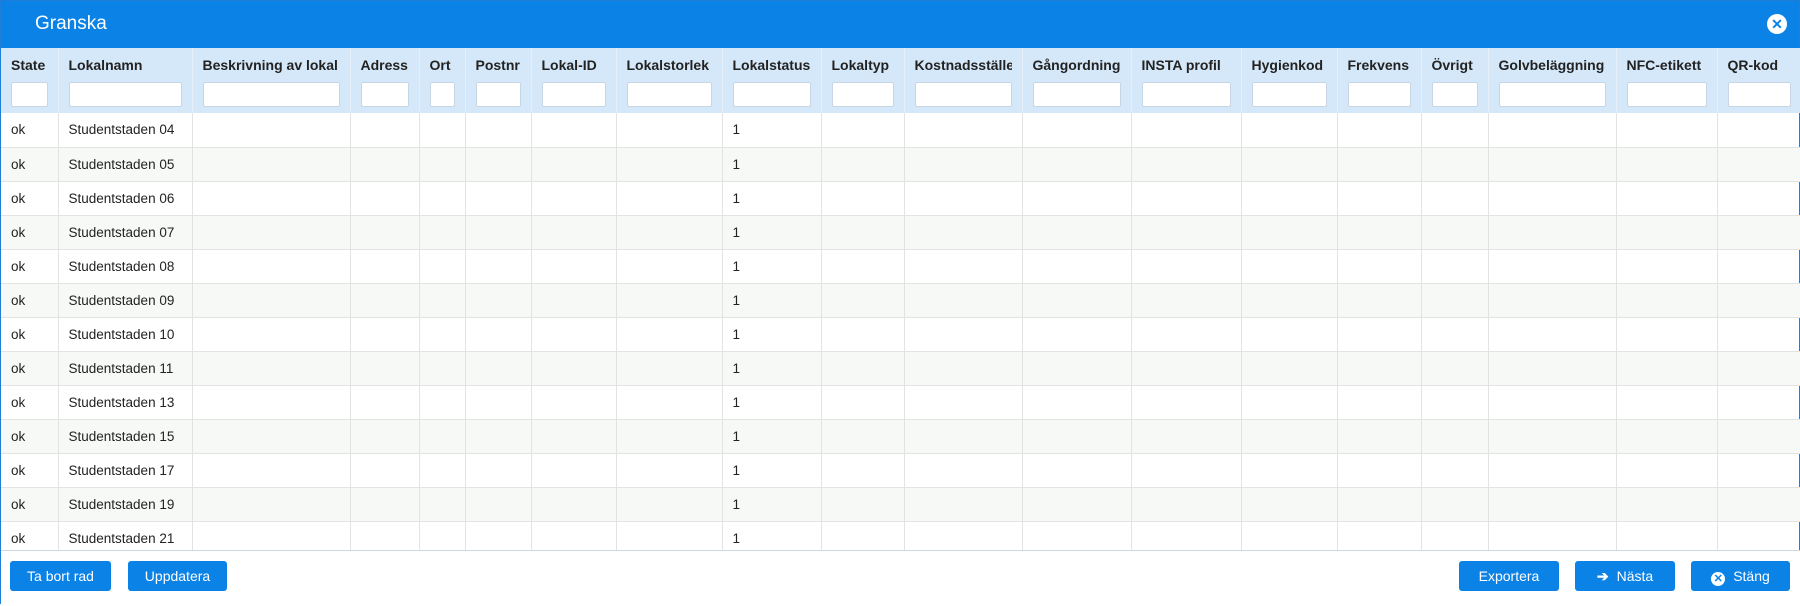 This screenshot has height=606, width=1800. Describe the element at coordinates (1509, 576) in the screenshot. I see `export-button: Exportera` at that location.